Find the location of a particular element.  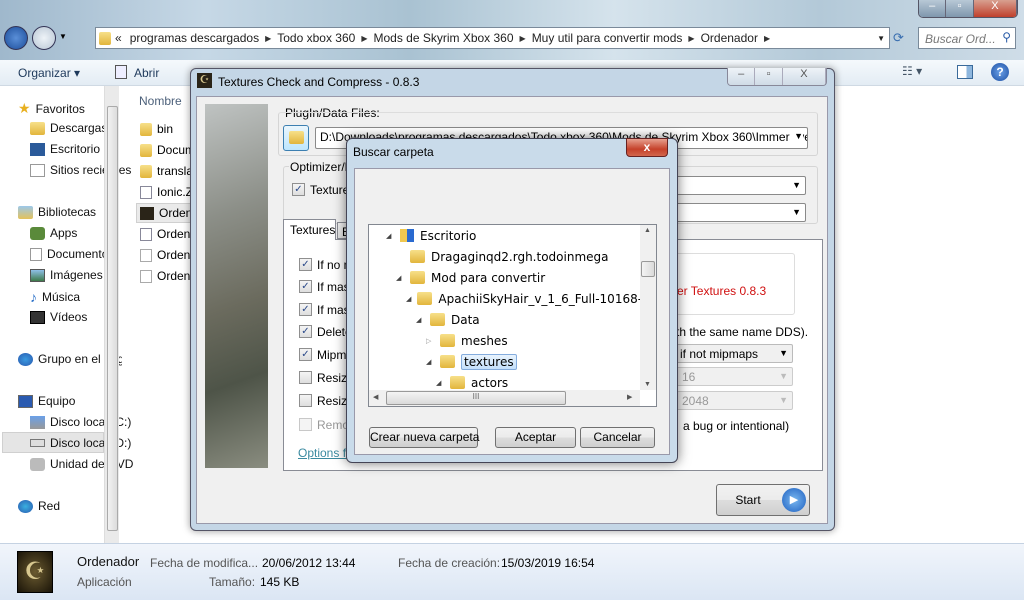

tree-item-selected: ◢ textures is located at coordinates (471, 361).